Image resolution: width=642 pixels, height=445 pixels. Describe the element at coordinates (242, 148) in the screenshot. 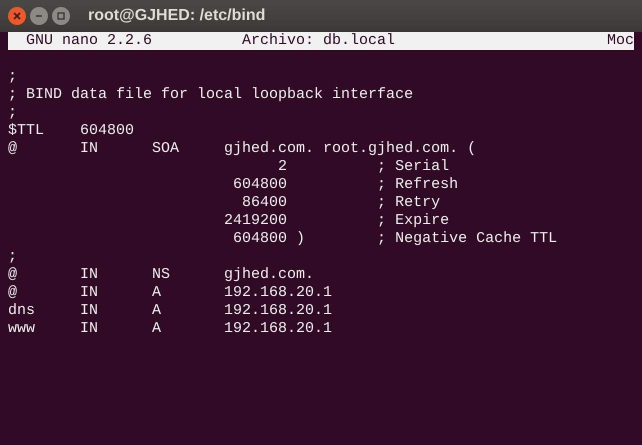

I see `code-line: @ IN SOA gjhed.com. root.gjhed.com. (` at that location.